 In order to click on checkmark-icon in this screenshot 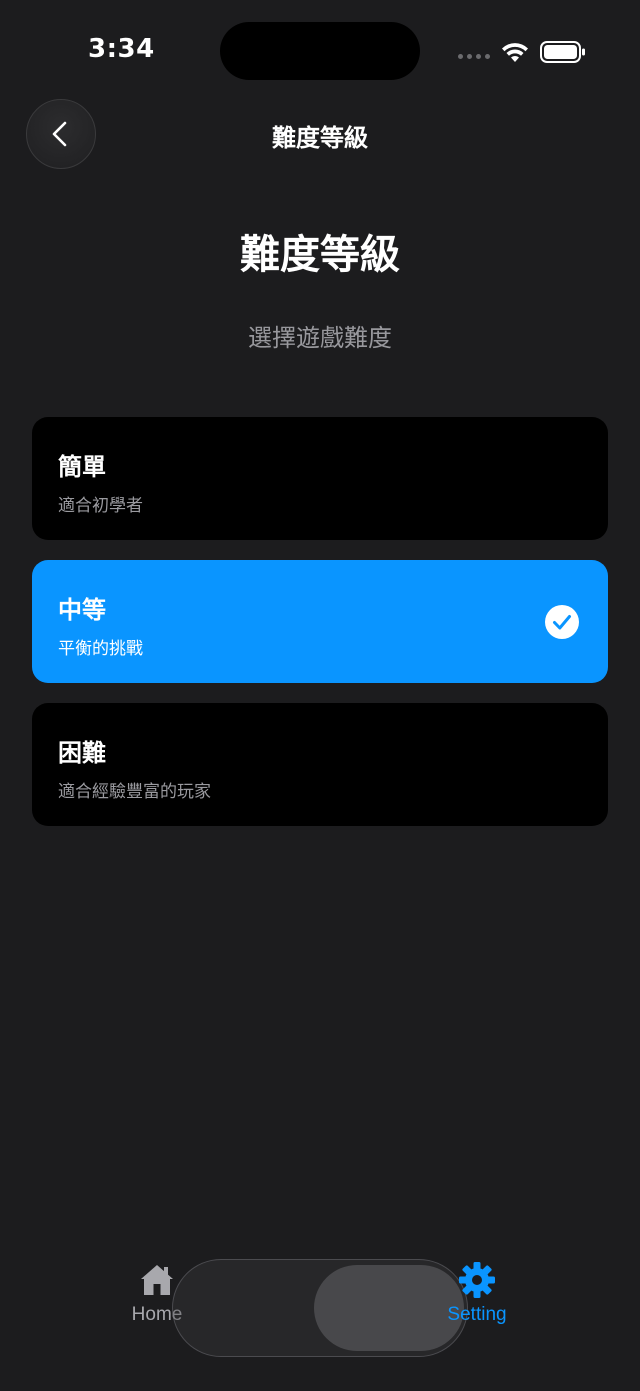, I will do `click(562, 622)`.